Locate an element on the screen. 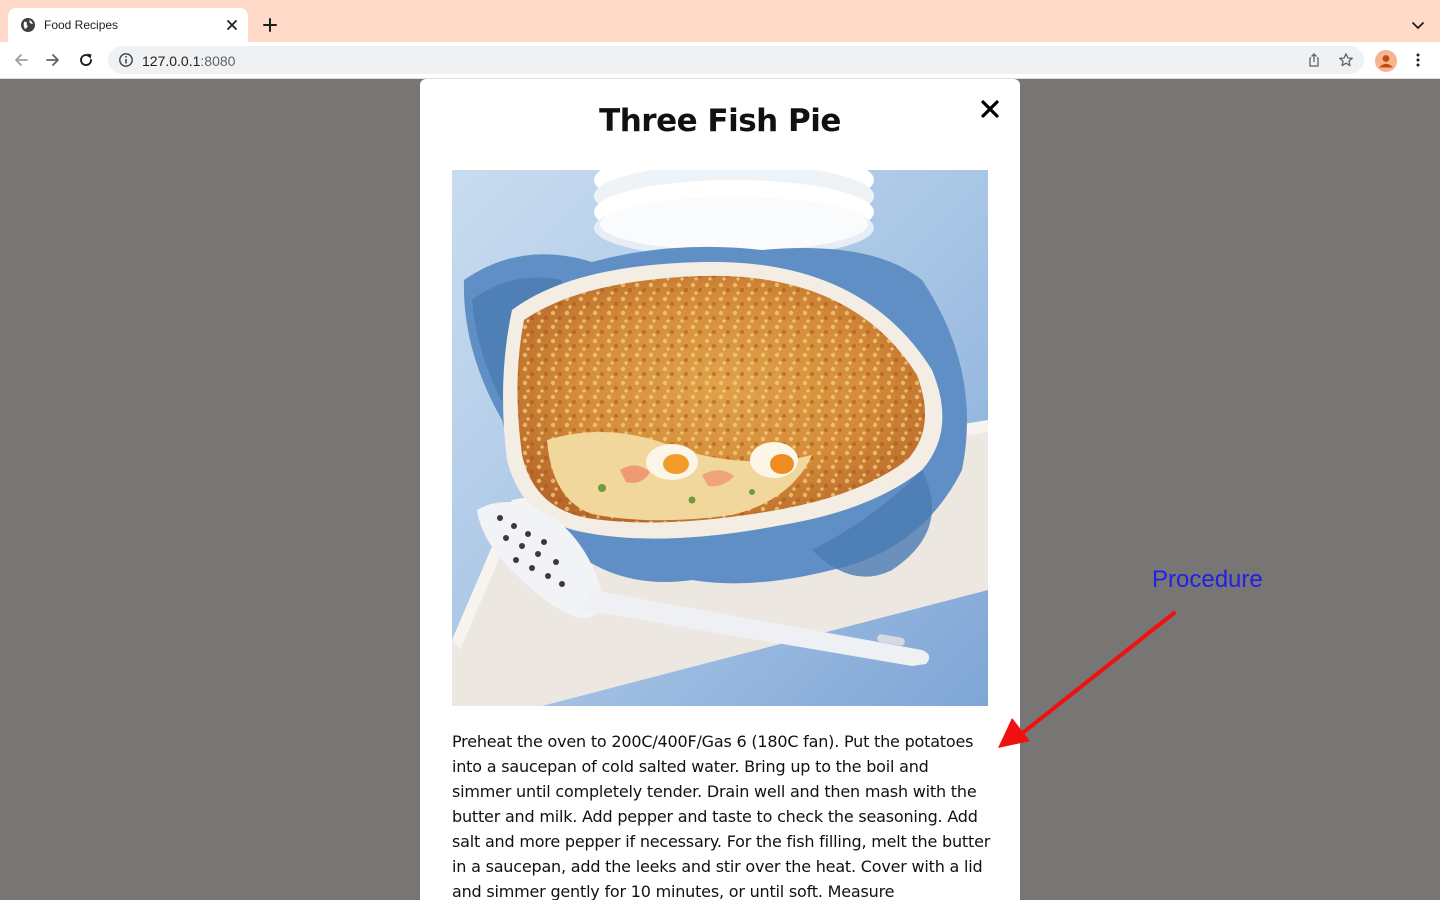 Image resolution: width=1440 pixels, height=900 pixels. tab-title: Food Recipes is located at coordinates (81, 25).